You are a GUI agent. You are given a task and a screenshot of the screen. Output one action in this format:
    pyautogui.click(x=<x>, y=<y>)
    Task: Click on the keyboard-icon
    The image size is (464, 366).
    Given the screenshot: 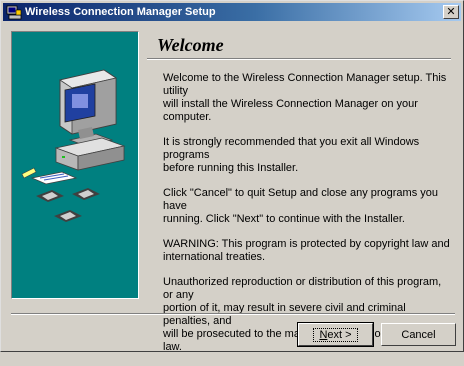 What is the action you would take?
    pyautogui.click(x=49, y=176)
    